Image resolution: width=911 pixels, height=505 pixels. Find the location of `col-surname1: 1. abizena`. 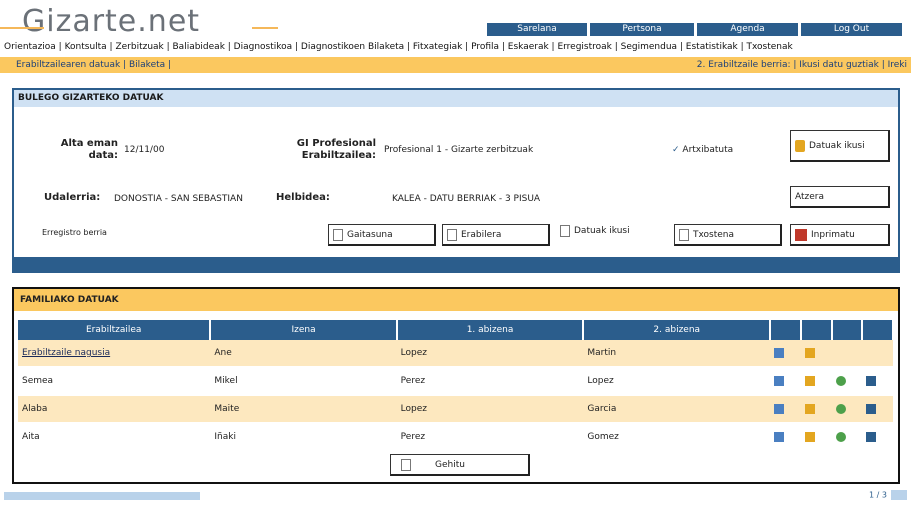

col-surname1: 1. abizena is located at coordinates (490, 330).